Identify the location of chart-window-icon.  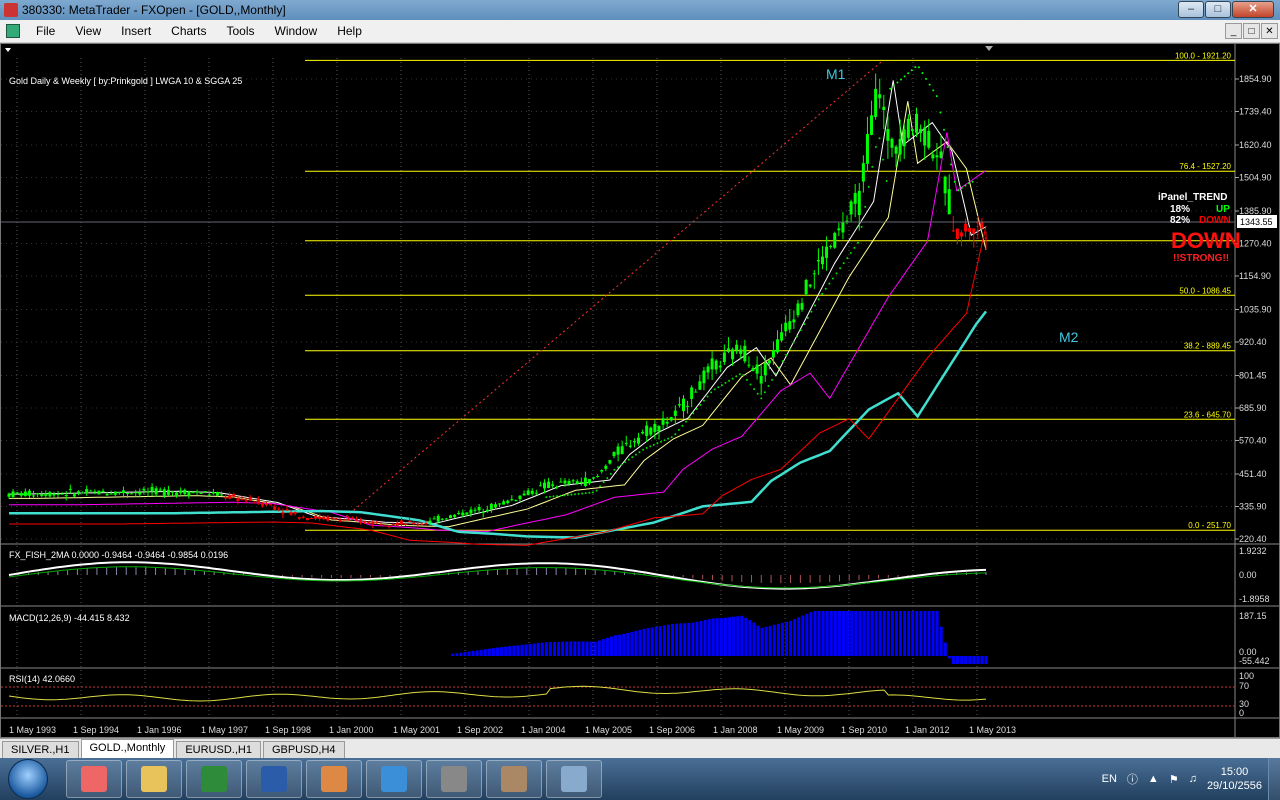
(13, 31).